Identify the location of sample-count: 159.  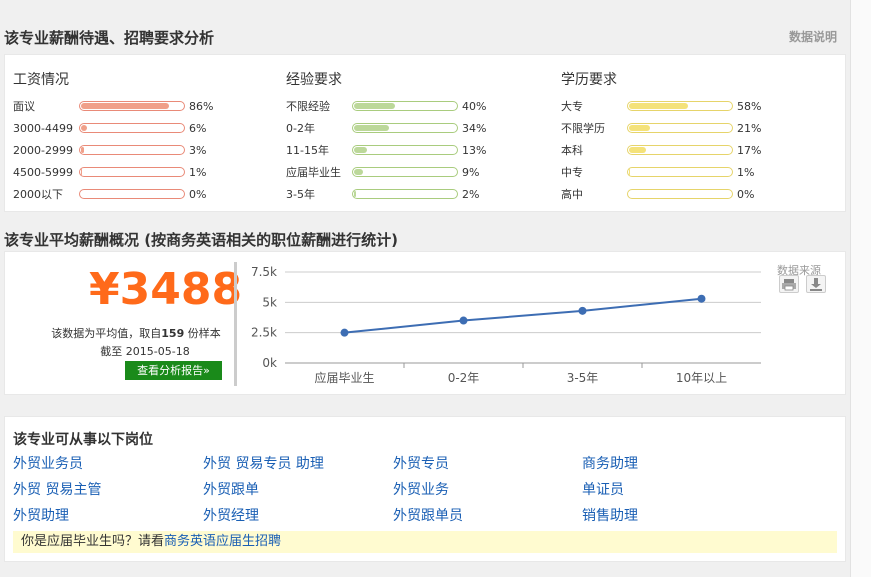
(173, 333).